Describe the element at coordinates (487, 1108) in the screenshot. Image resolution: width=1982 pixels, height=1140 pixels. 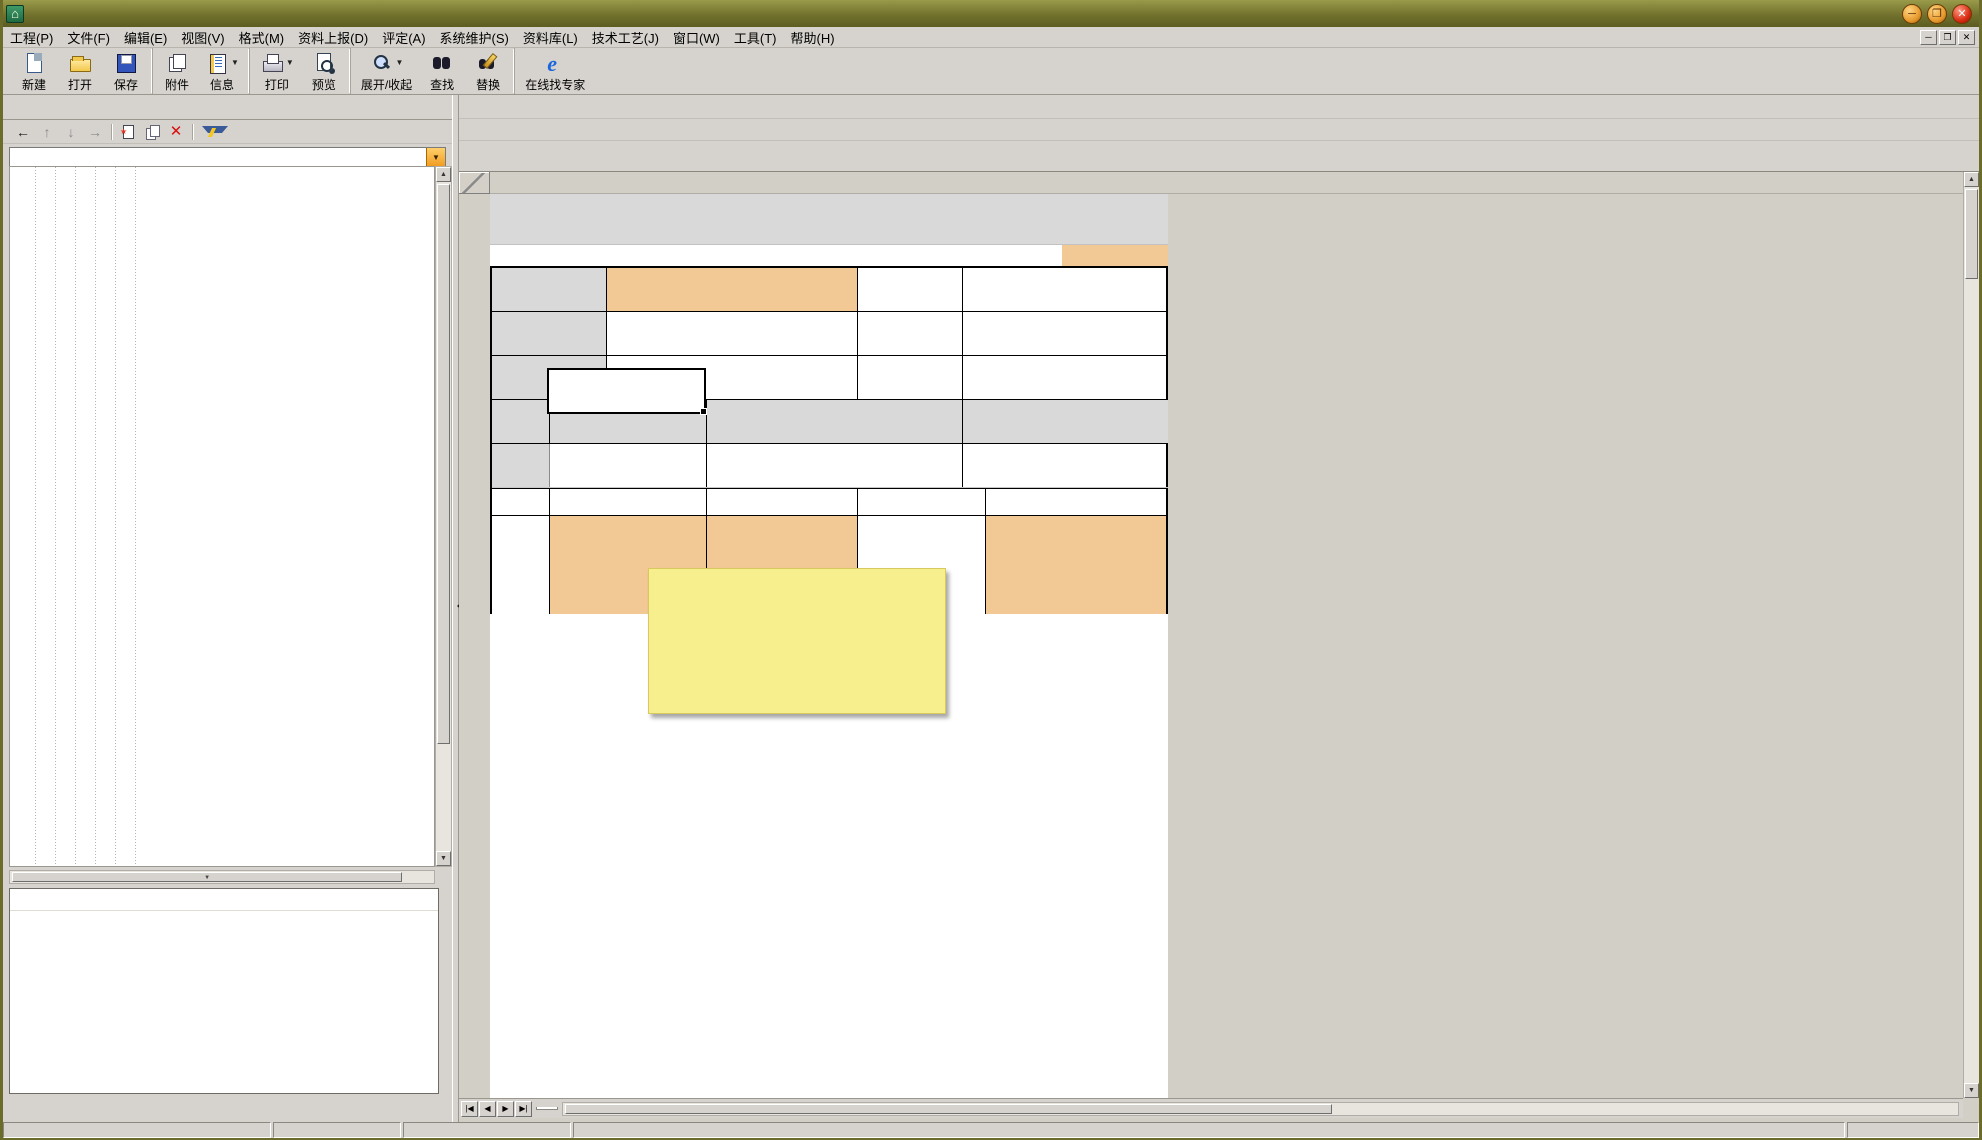
I see `prev-page-icon: ◀` at that location.